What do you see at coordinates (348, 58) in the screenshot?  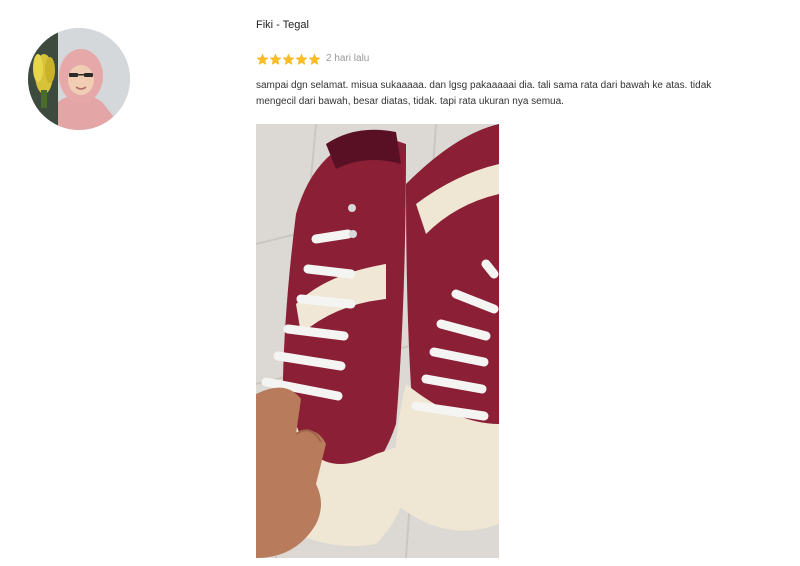 I see `review-time: 2 hari lalu` at bounding box center [348, 58].